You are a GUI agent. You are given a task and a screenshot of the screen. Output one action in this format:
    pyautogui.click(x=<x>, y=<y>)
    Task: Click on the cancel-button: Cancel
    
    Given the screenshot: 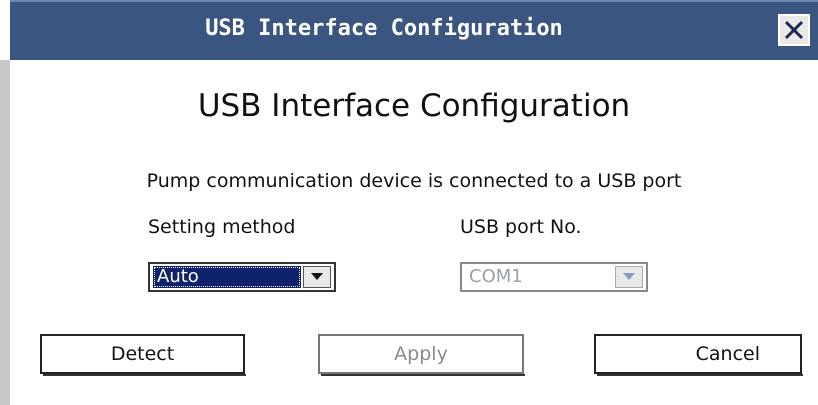 What is the action you would take?
    pyautogui.click(x=698, y=355)
    